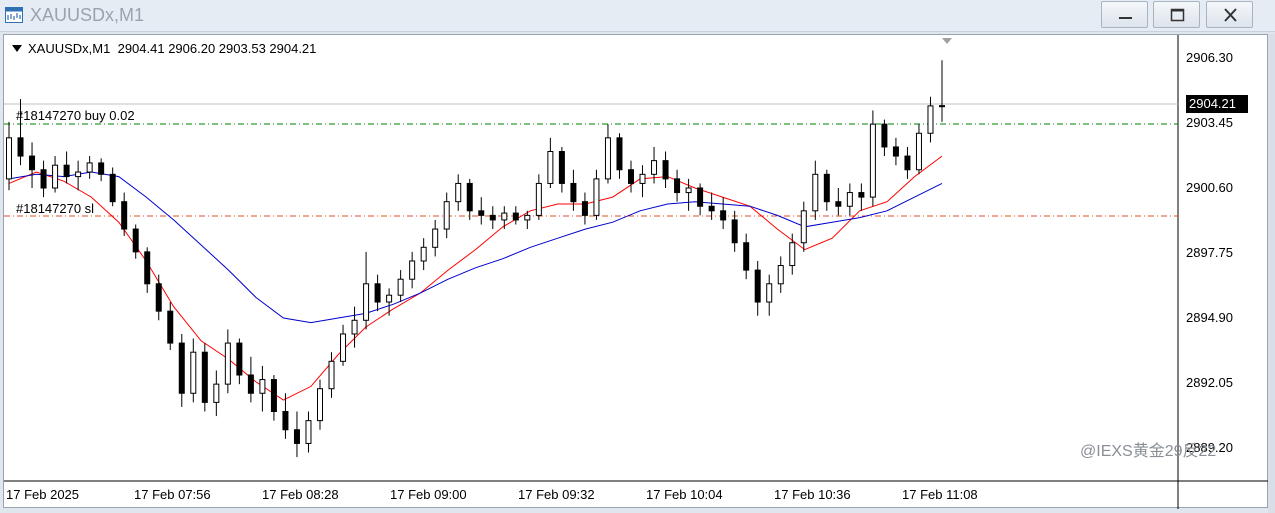 The height and width of the screenshot is (513, 1275). What do you see at coordinates (947, 41) in the screenshot?
I see `chart-shift-marker` at bounding box center [947, 41].